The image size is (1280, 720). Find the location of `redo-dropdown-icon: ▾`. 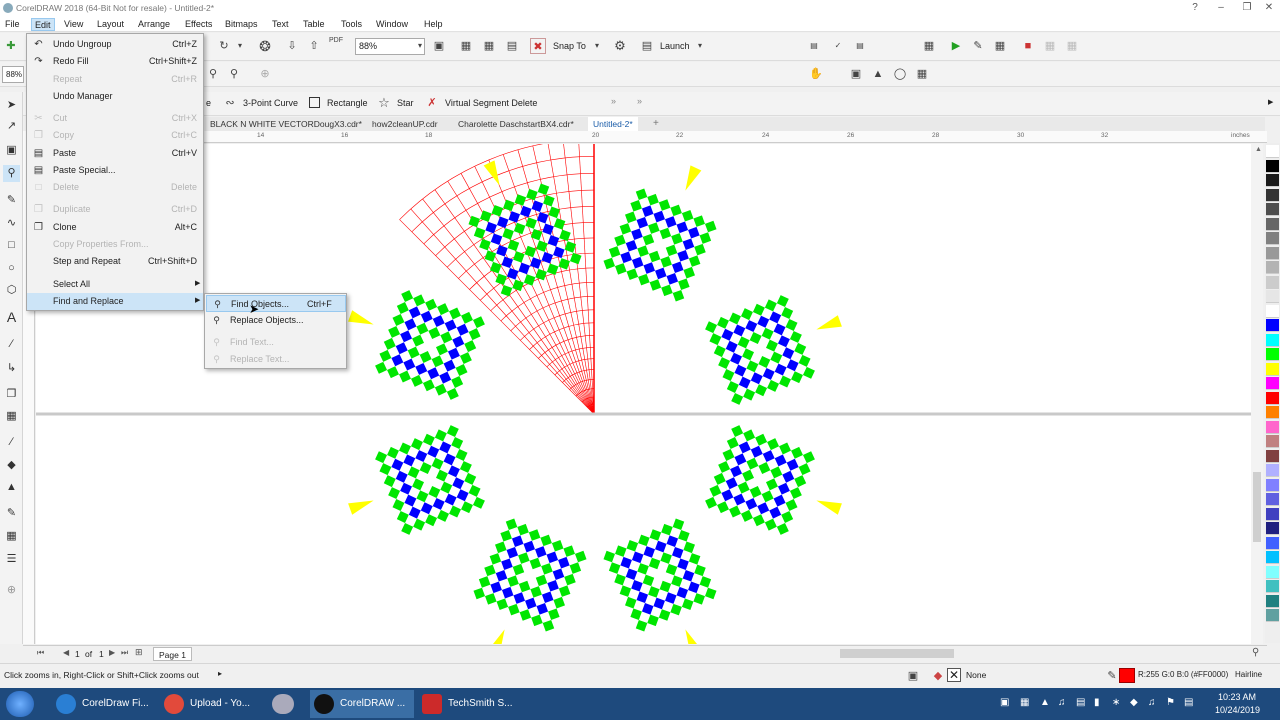

redo-dropdown-icon: ▾ is located at coordinates (240, 46).